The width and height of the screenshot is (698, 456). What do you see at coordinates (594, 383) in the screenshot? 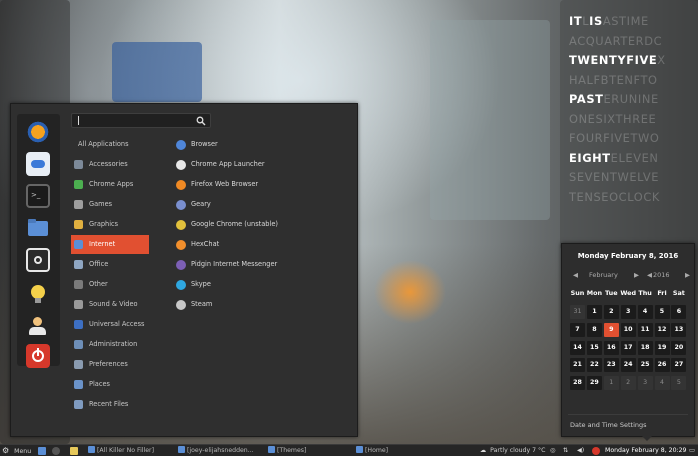
I see `calendar-day: 29` at bounding box center [594, 383].